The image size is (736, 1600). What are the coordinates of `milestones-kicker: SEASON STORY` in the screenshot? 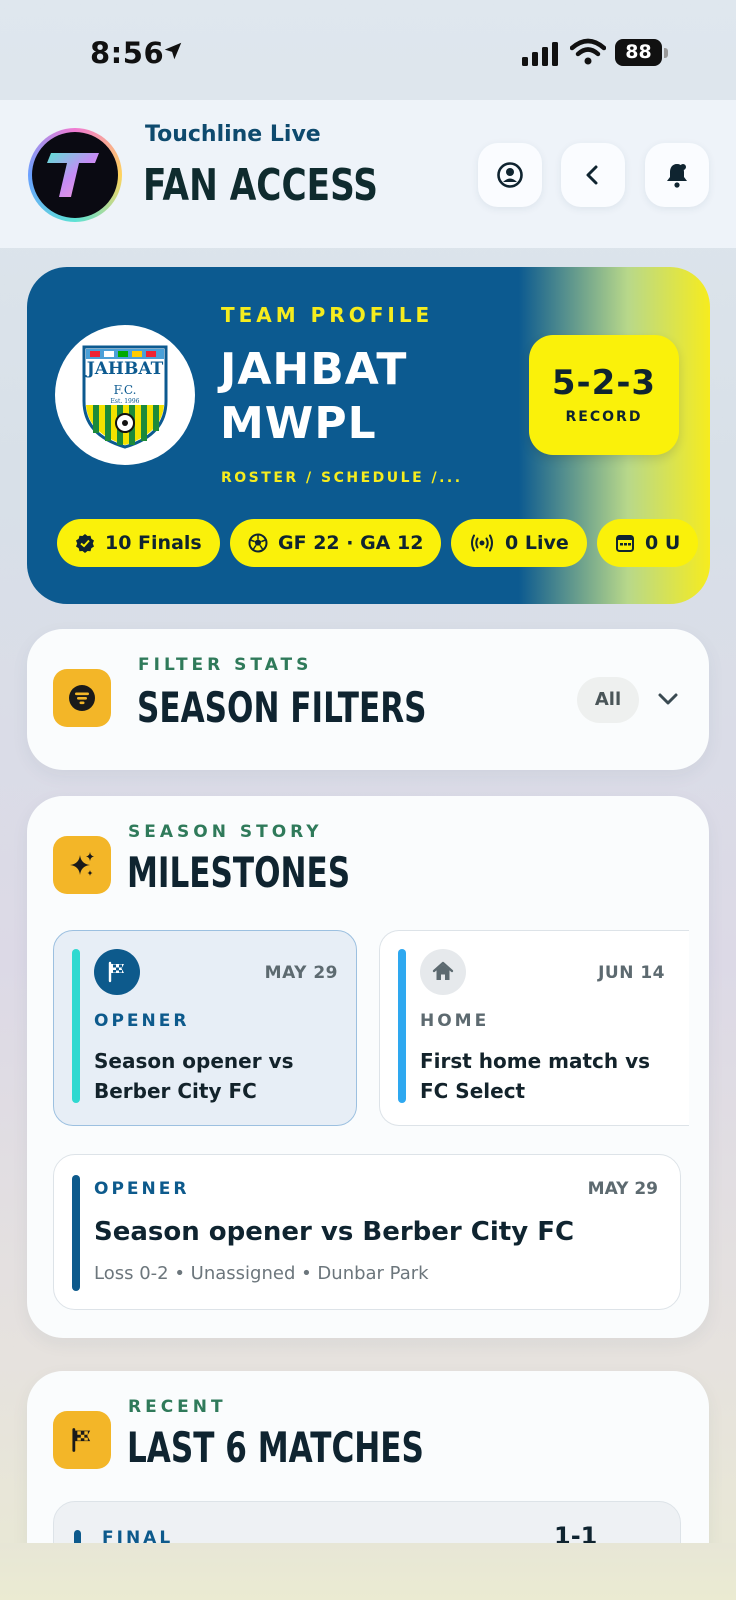 It's located at (225, 832).